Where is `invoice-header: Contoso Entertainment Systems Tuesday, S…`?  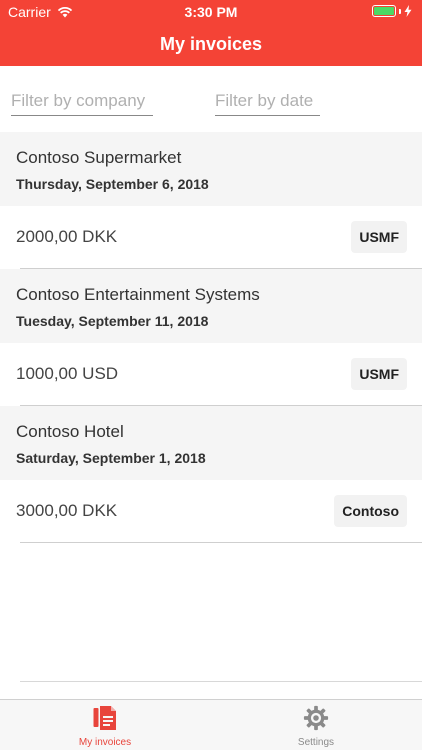
invoice-header: Contoso Entertainment Systems Tuesday, S… is located at coordinates (211, 306).